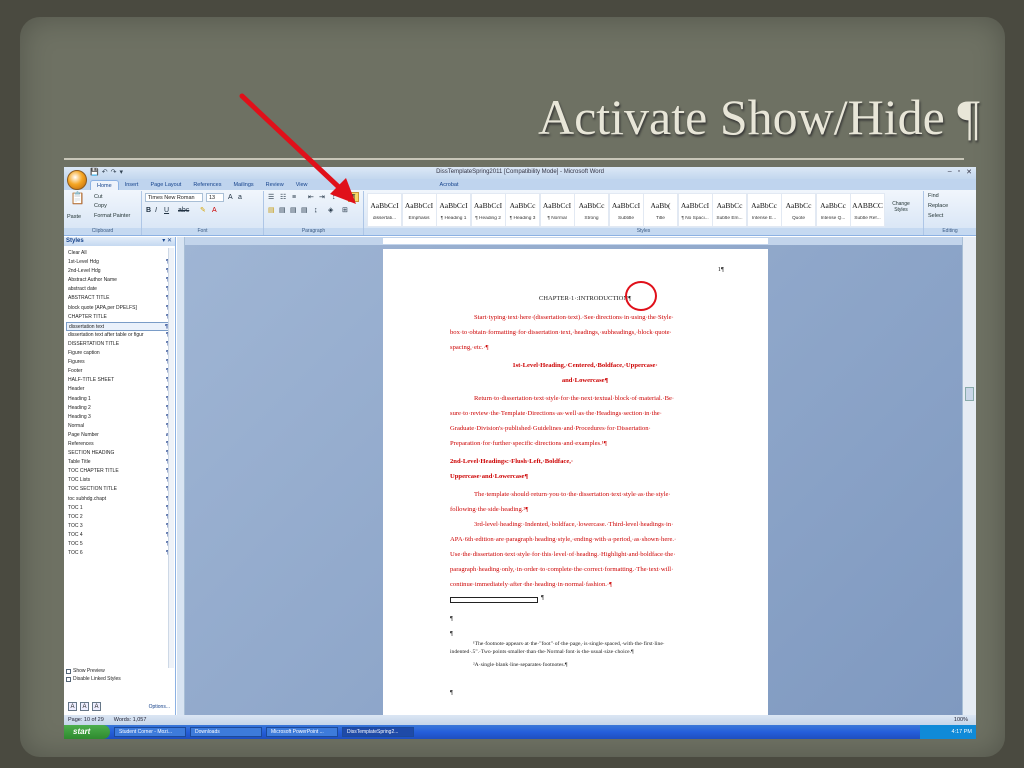  I want to click on document-scrollbar, so click(969, 476).